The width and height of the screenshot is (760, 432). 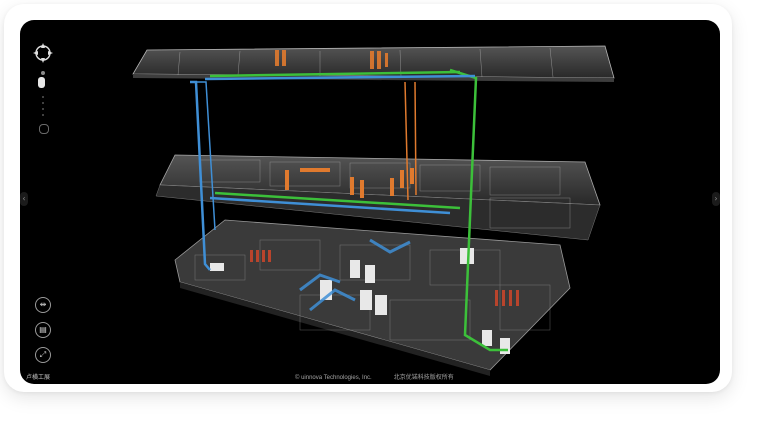 I want to click on minus-icon, so click(x=44, y=129).